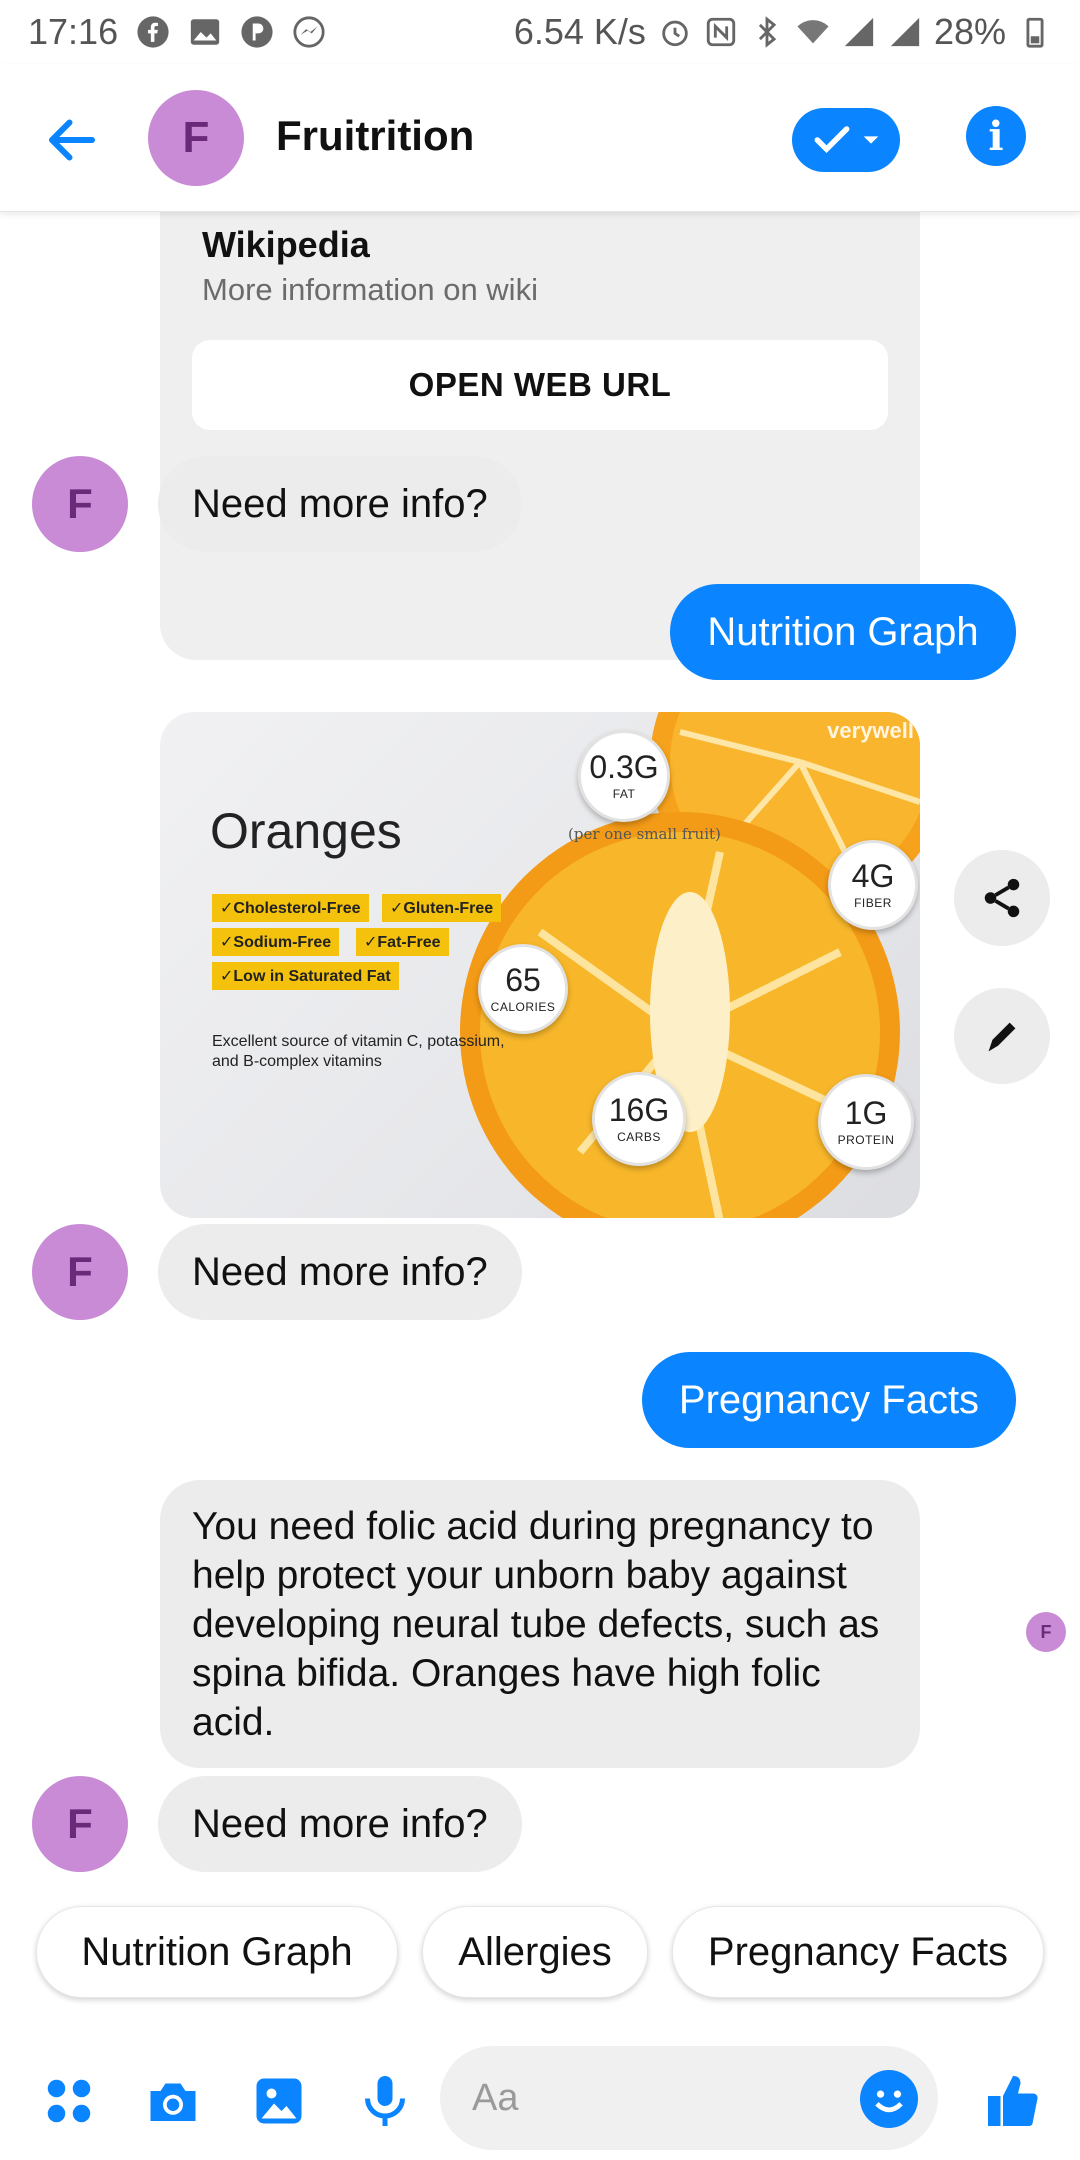  I want to click on protein-badge: 1G PROTEIN, so click(866, 1122).